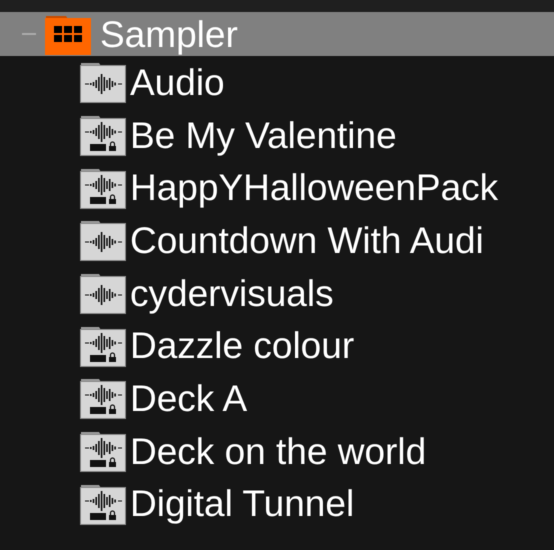 This screenshot has width=554, height=550. I want to click on tree-item: Be My Valentine, so click(277, 135).